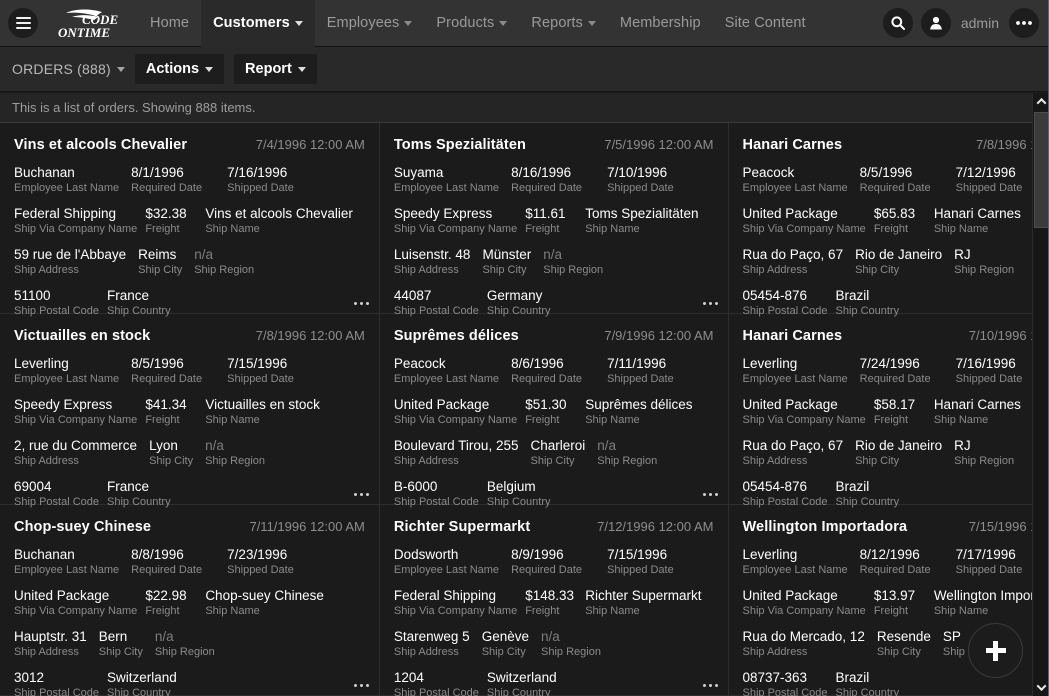 The height and width of the screenshot is (696, 1049). I want to click on view-toolbar: ORDERS (888) Actions Report, so click(524, 69).